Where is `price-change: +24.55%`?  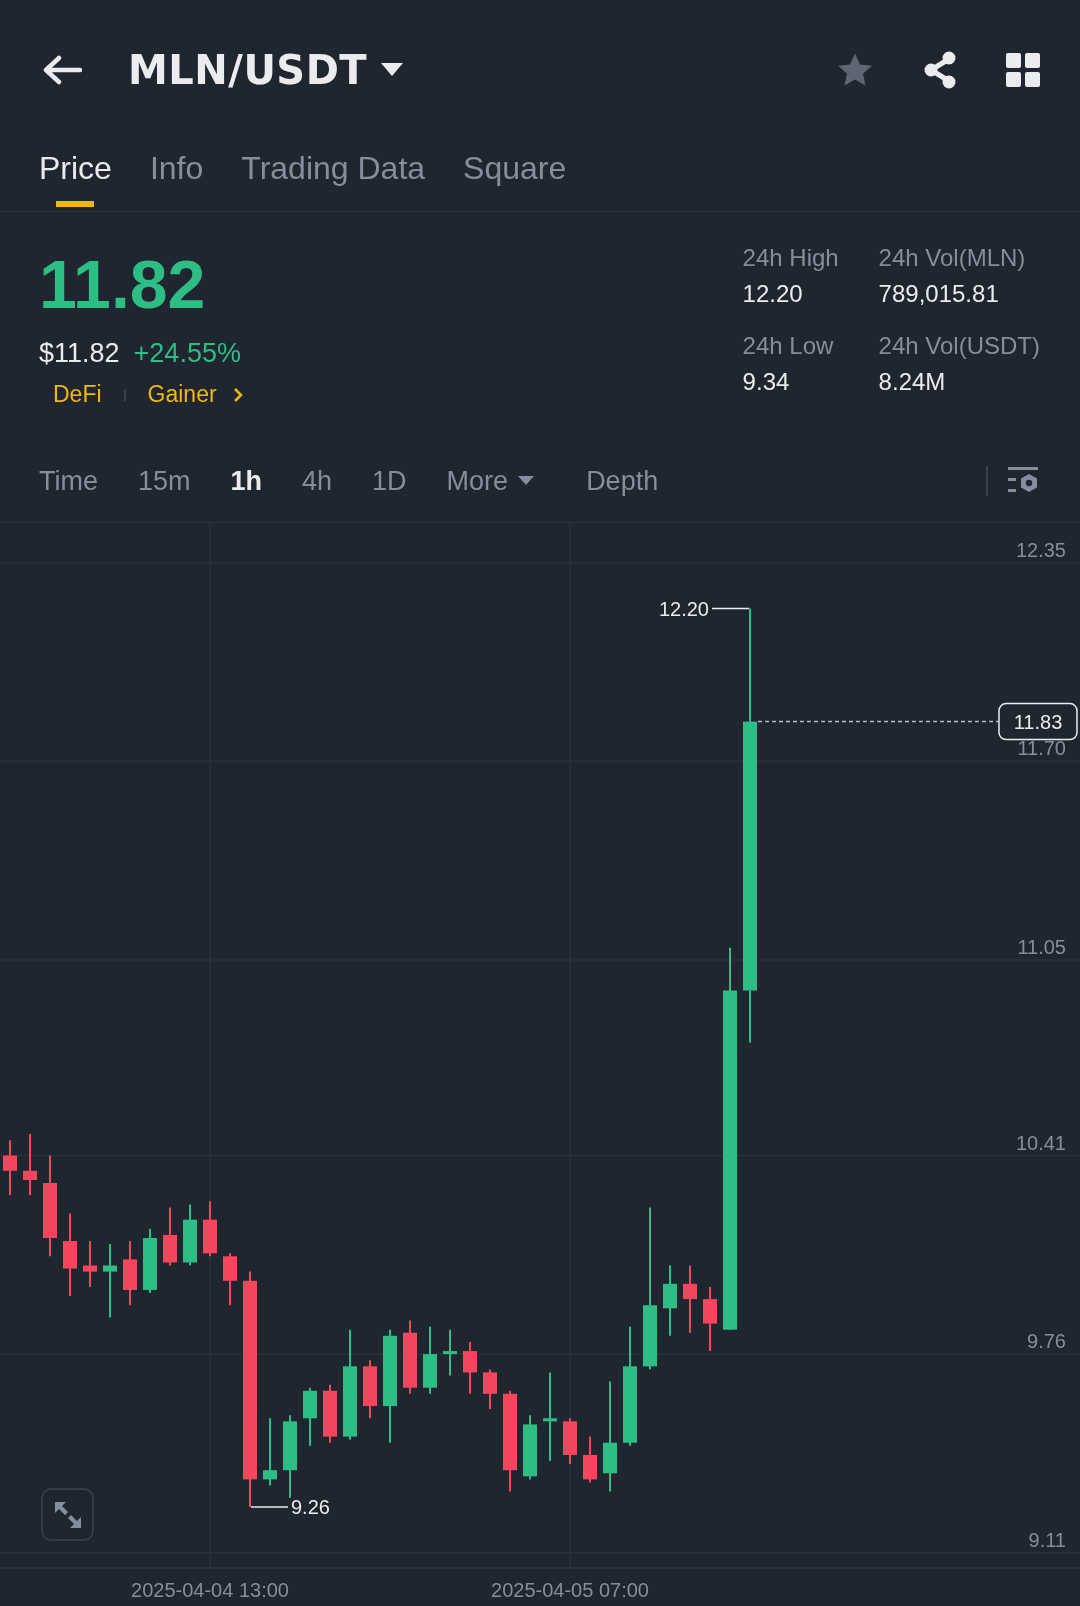
price-change: +24.55% is located at coordinates (187, 353).